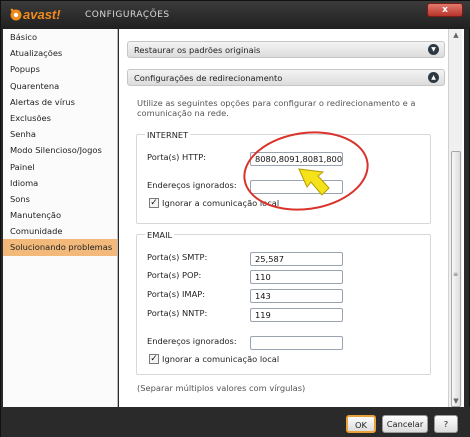 This screenshot has width=470, height=437. Describe the element at coordinates (235, 15) in the screenshot. I see `title-bar: avast! CONFIGURAÇÕES x` at that location.